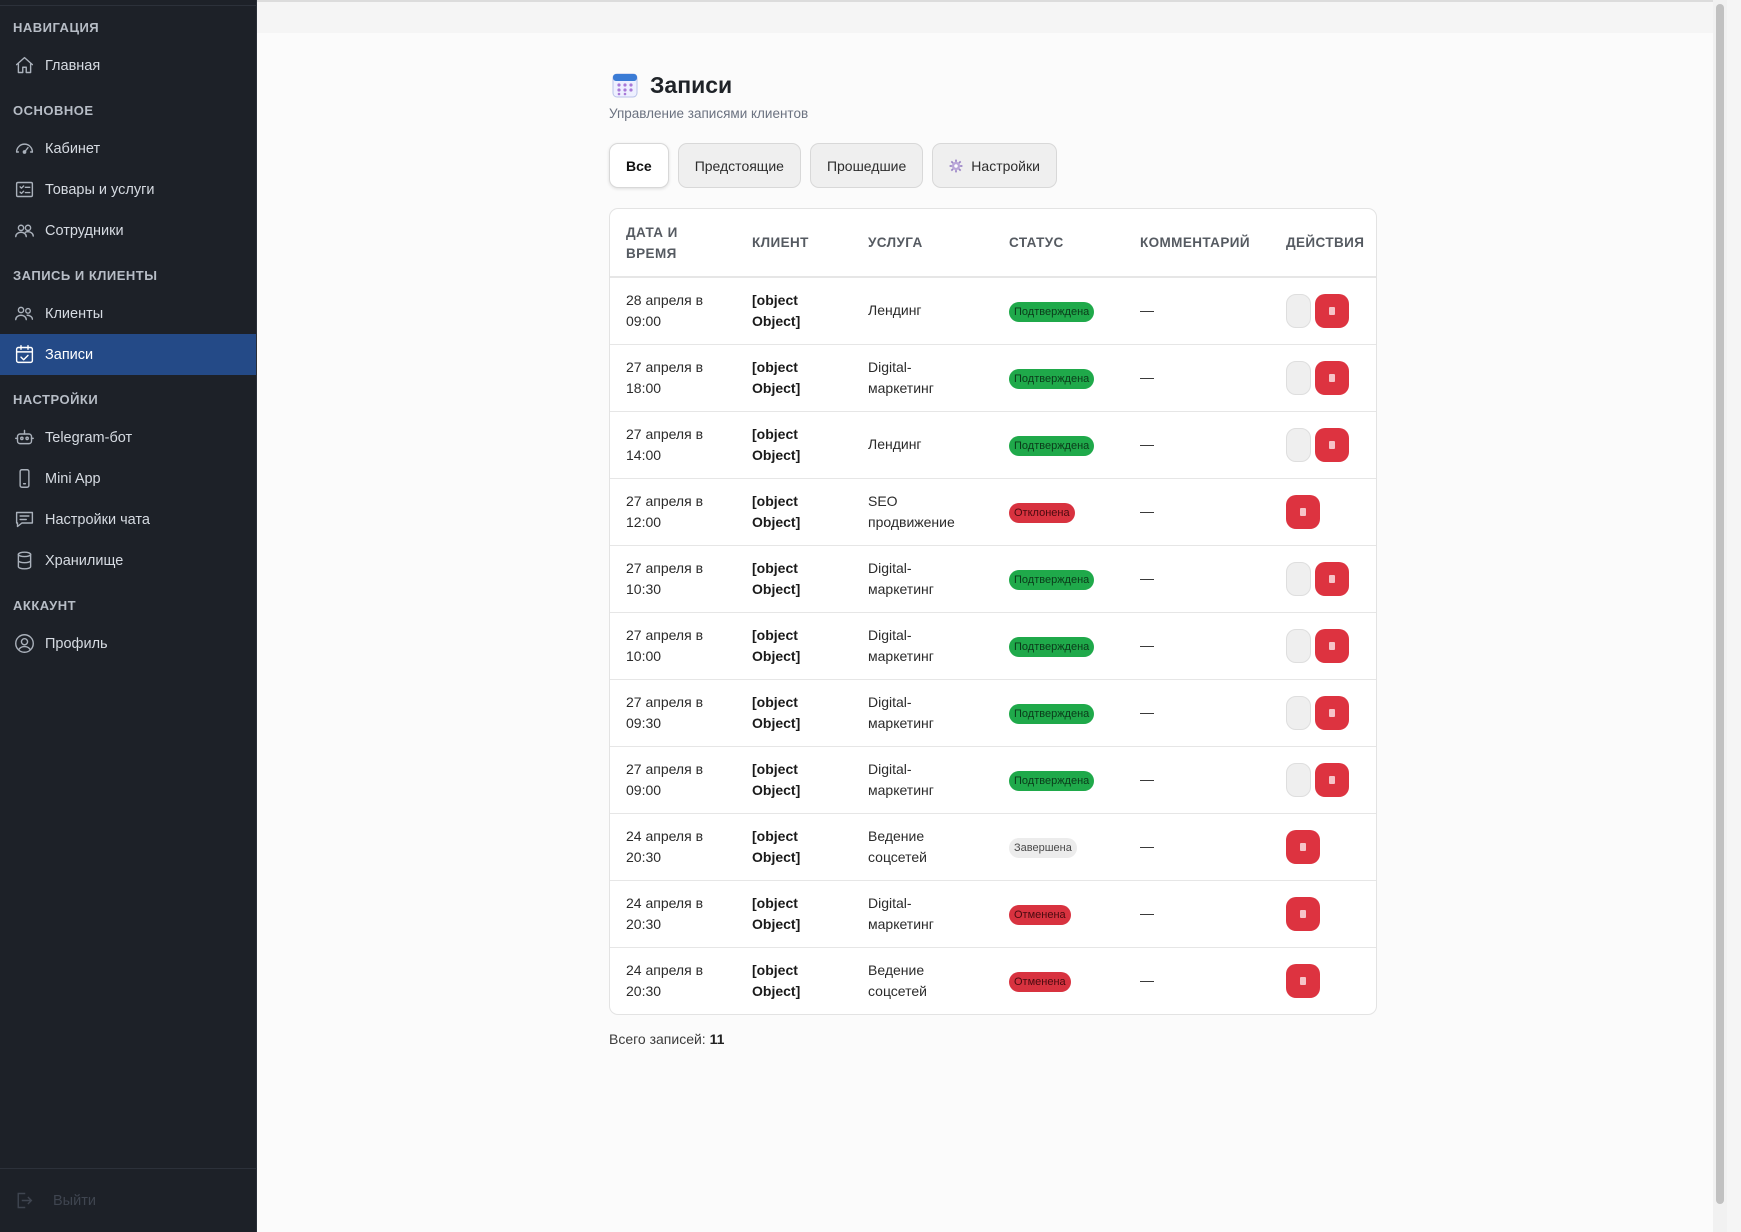 The width and height of the screenshot is (1741, 1232). I want to click on sidebar-item-label: Клиенты, so click(74, 313).